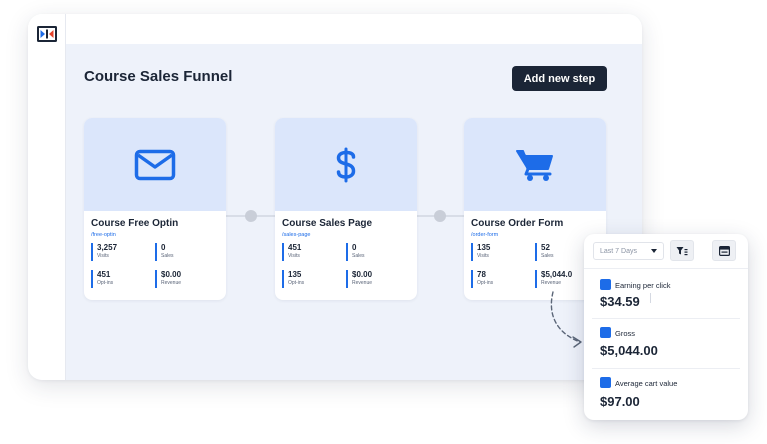  I want to click on dashed-arrow-icon, so click(566, 319).